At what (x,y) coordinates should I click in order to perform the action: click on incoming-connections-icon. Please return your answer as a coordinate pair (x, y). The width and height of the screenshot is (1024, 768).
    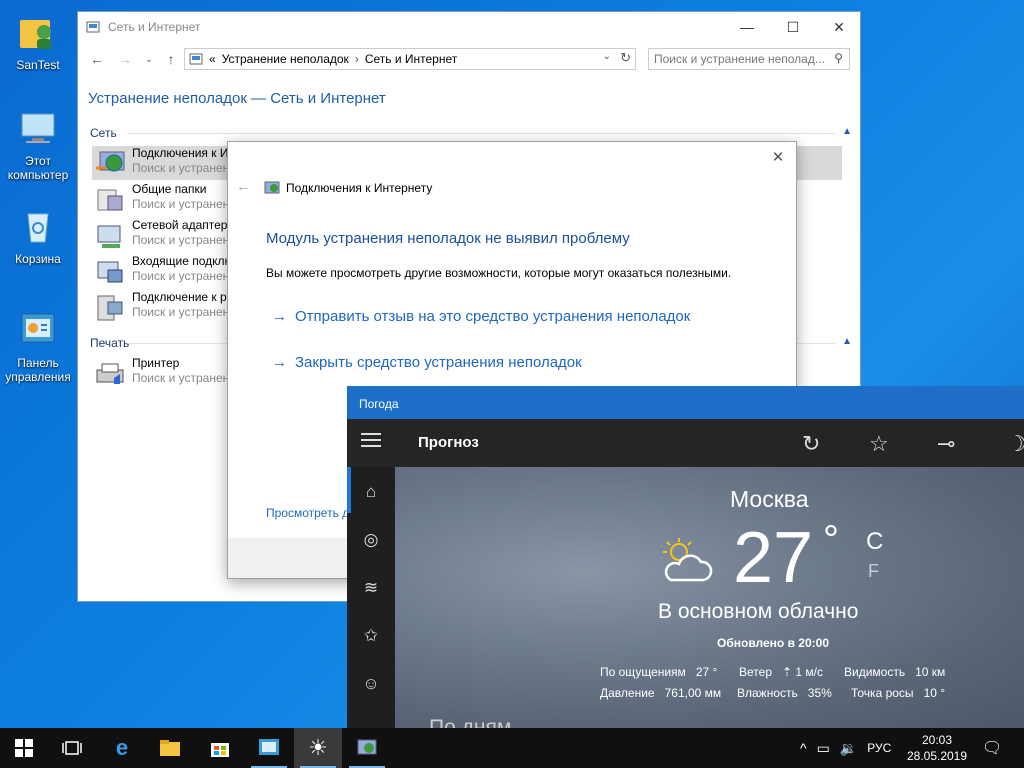
    Looking at the image, I should click on (110, 272).